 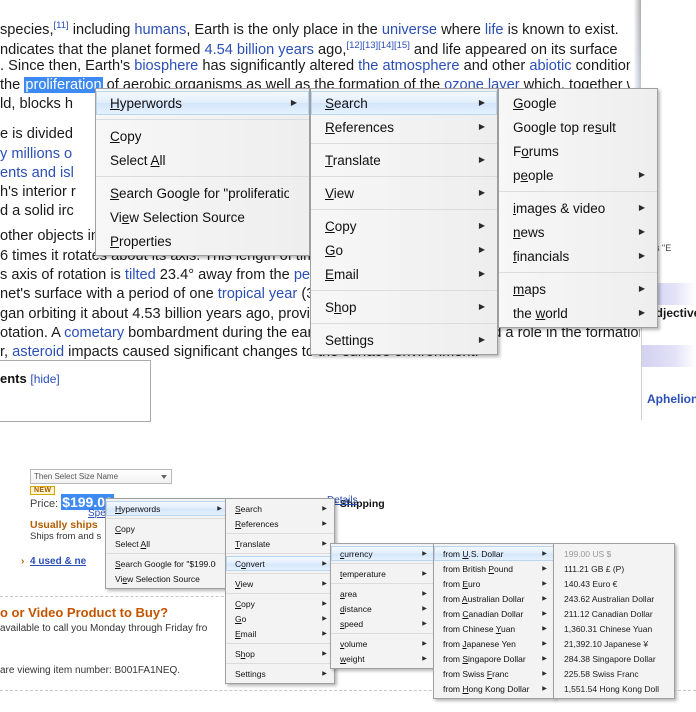 What do you see at coordinates (494, 628) in the screenshot?
I see `menu-product-currency-item: from Chinese Yuan ▶` at bounding box center [494, 628].